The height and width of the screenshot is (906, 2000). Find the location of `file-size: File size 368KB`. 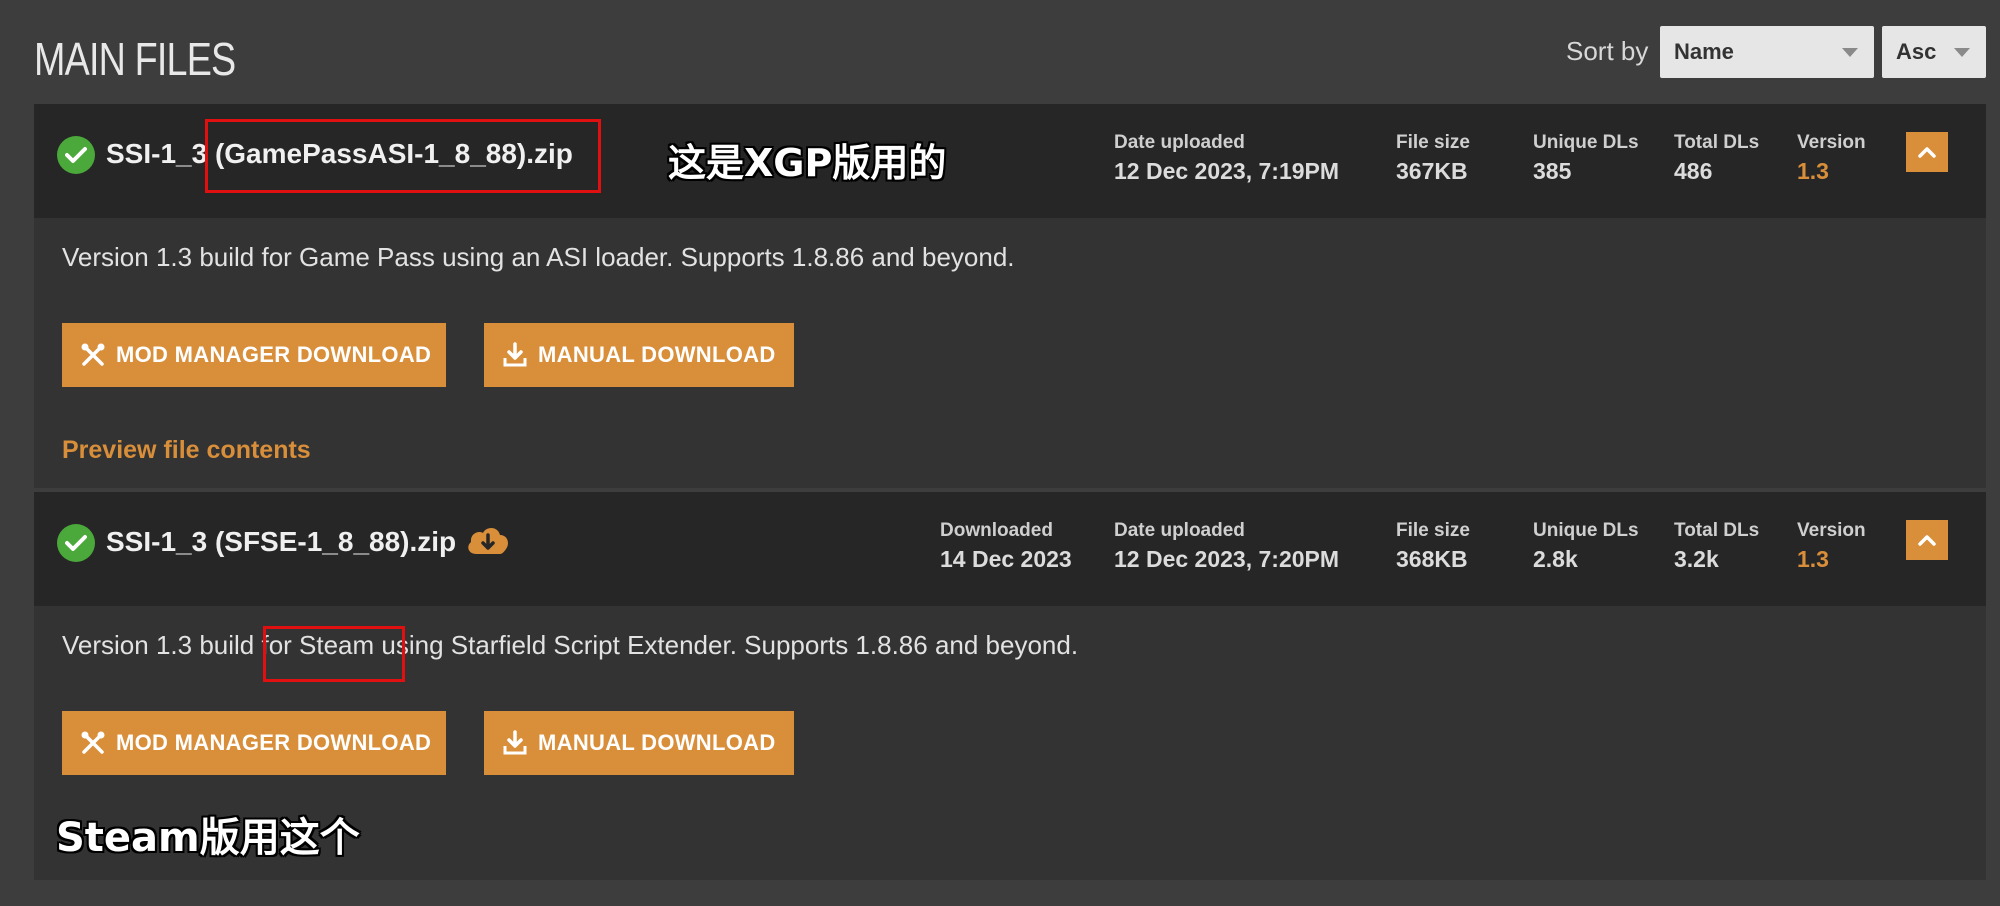

file-size: File size 368KB is located at coordinates (1433, 546).